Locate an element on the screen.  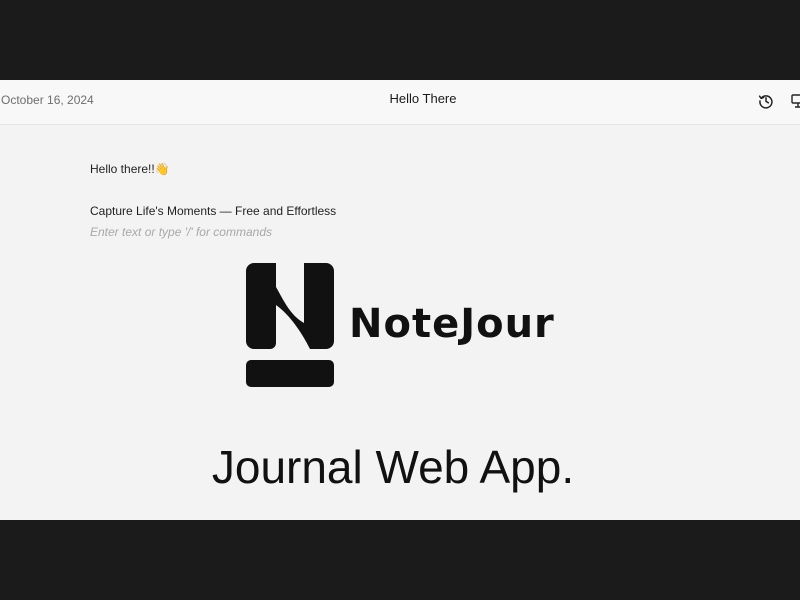
brand-name: NoteJour is located at coordinates (452, 324).